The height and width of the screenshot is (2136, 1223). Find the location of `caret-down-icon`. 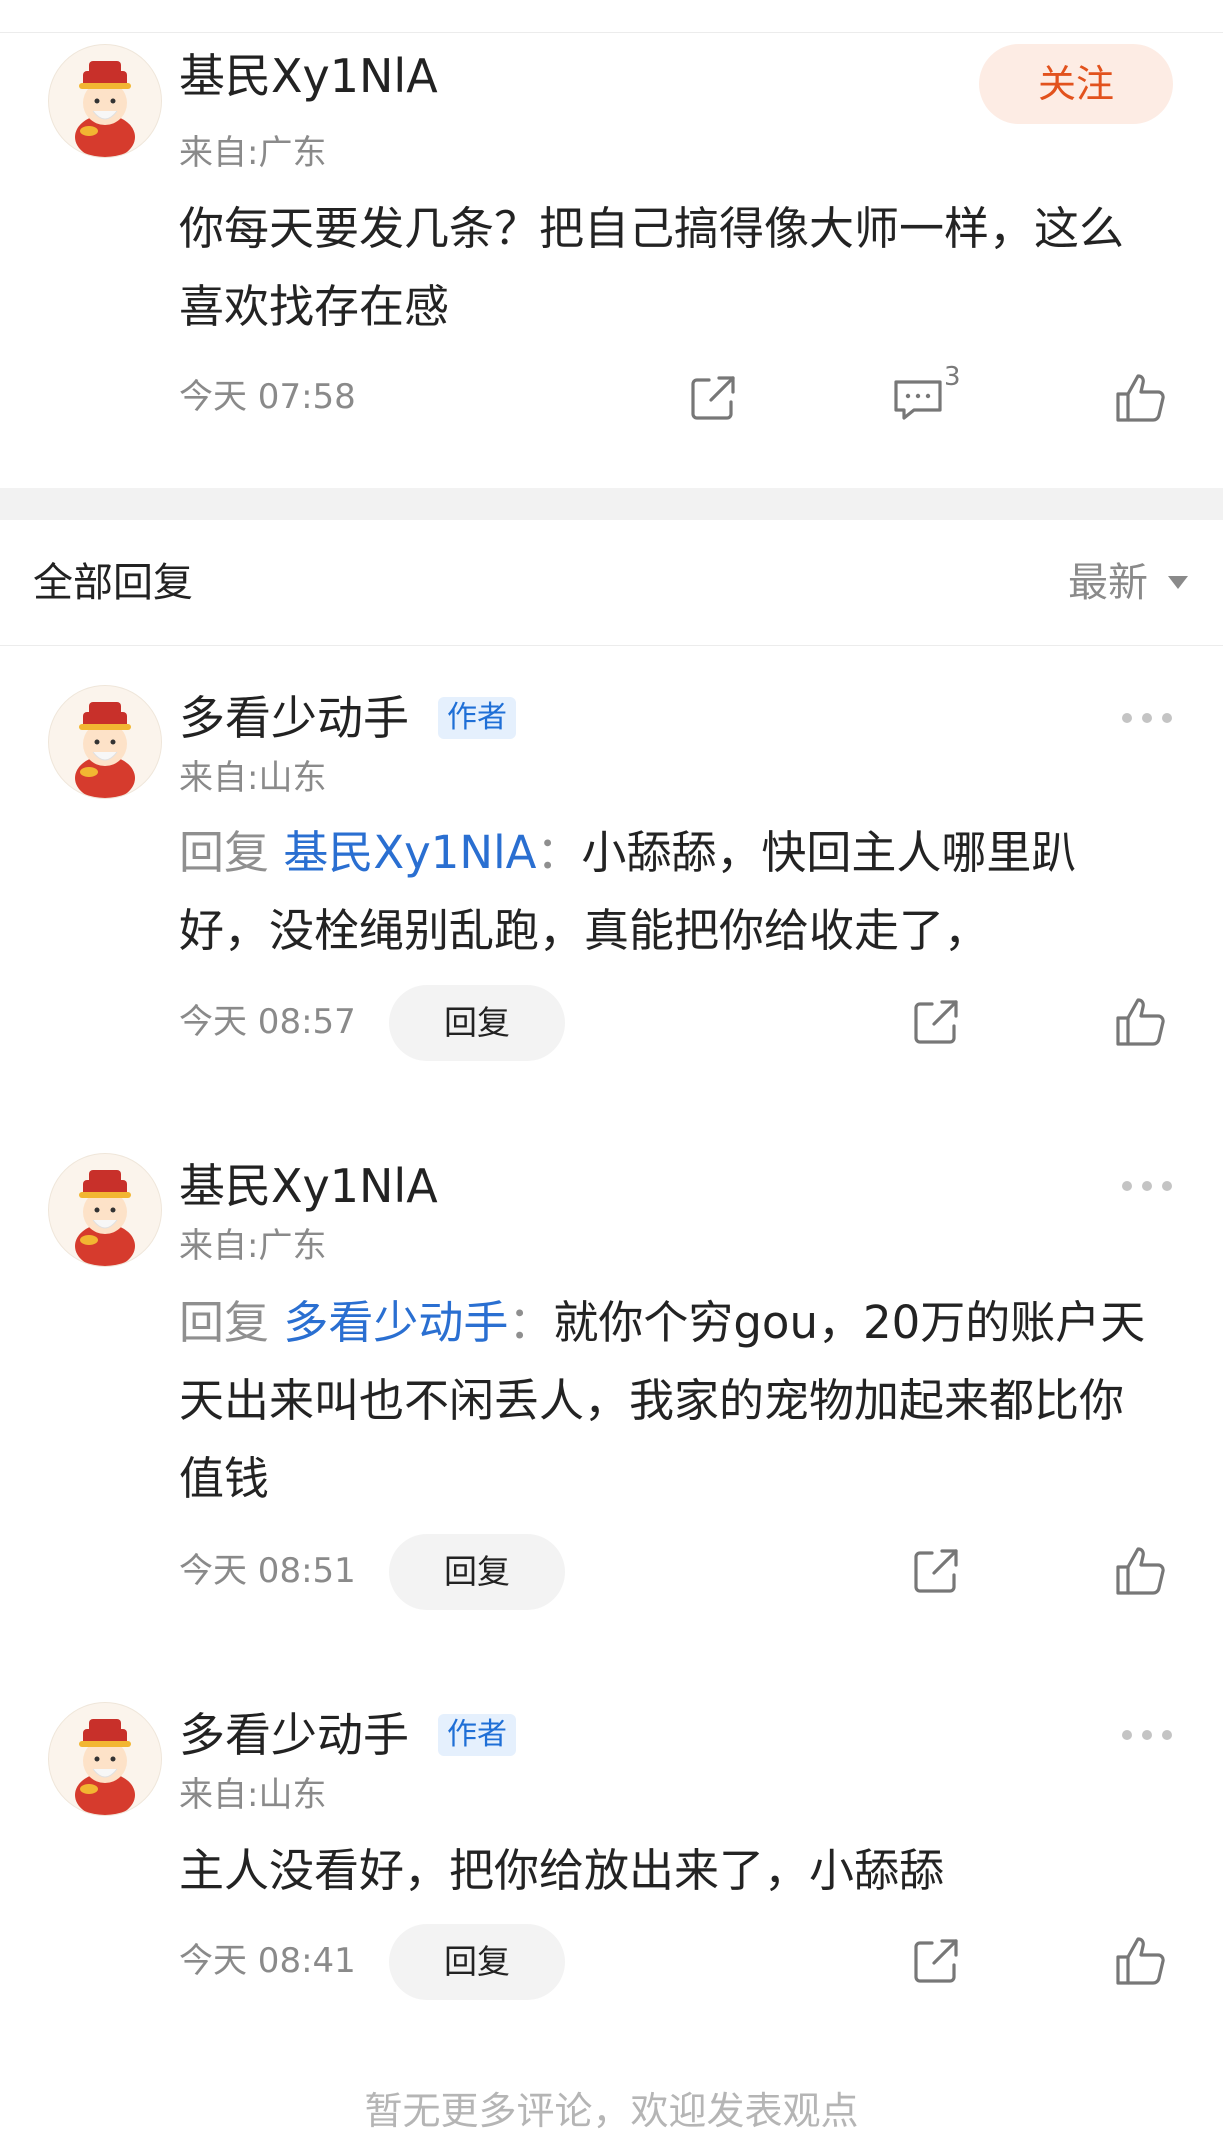

caret-down-icon is located at coordinates (1178, 582).